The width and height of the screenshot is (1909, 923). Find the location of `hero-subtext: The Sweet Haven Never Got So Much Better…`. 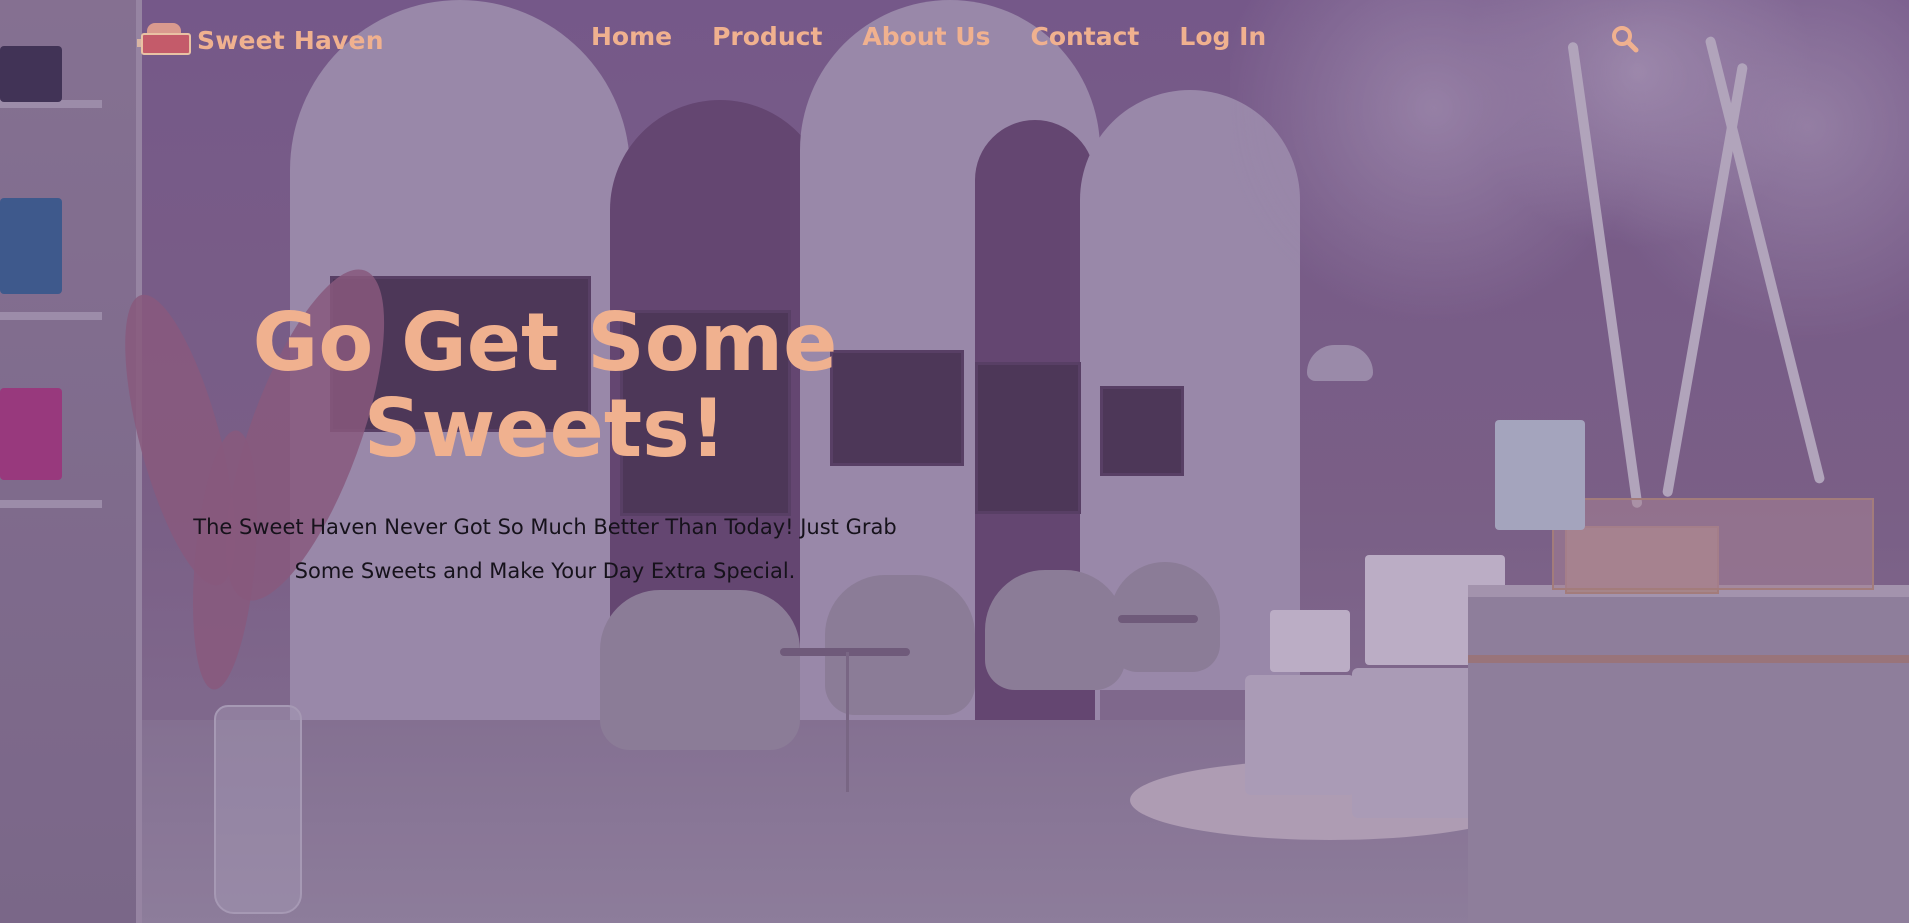

hero-subtext: The Sweet Haven Never Got So Much Better… is located at coordinates (545, 549).